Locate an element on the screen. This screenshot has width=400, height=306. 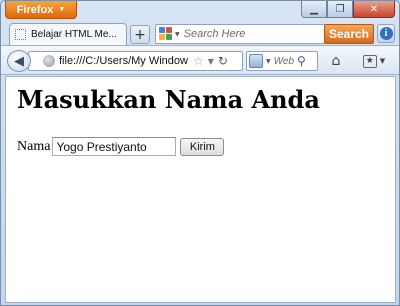
back-button: ◀ is located at coordinates (19, 61).